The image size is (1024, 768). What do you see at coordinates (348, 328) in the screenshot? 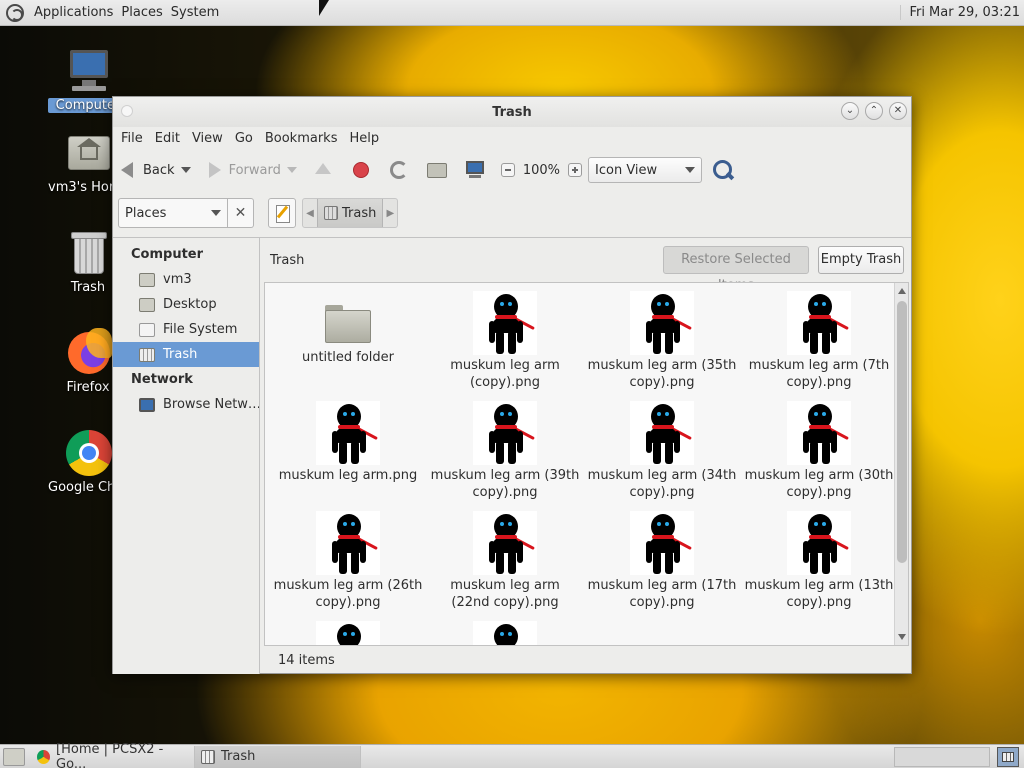
I see `file-item: untitled folder` at bounding box center [348, 328].